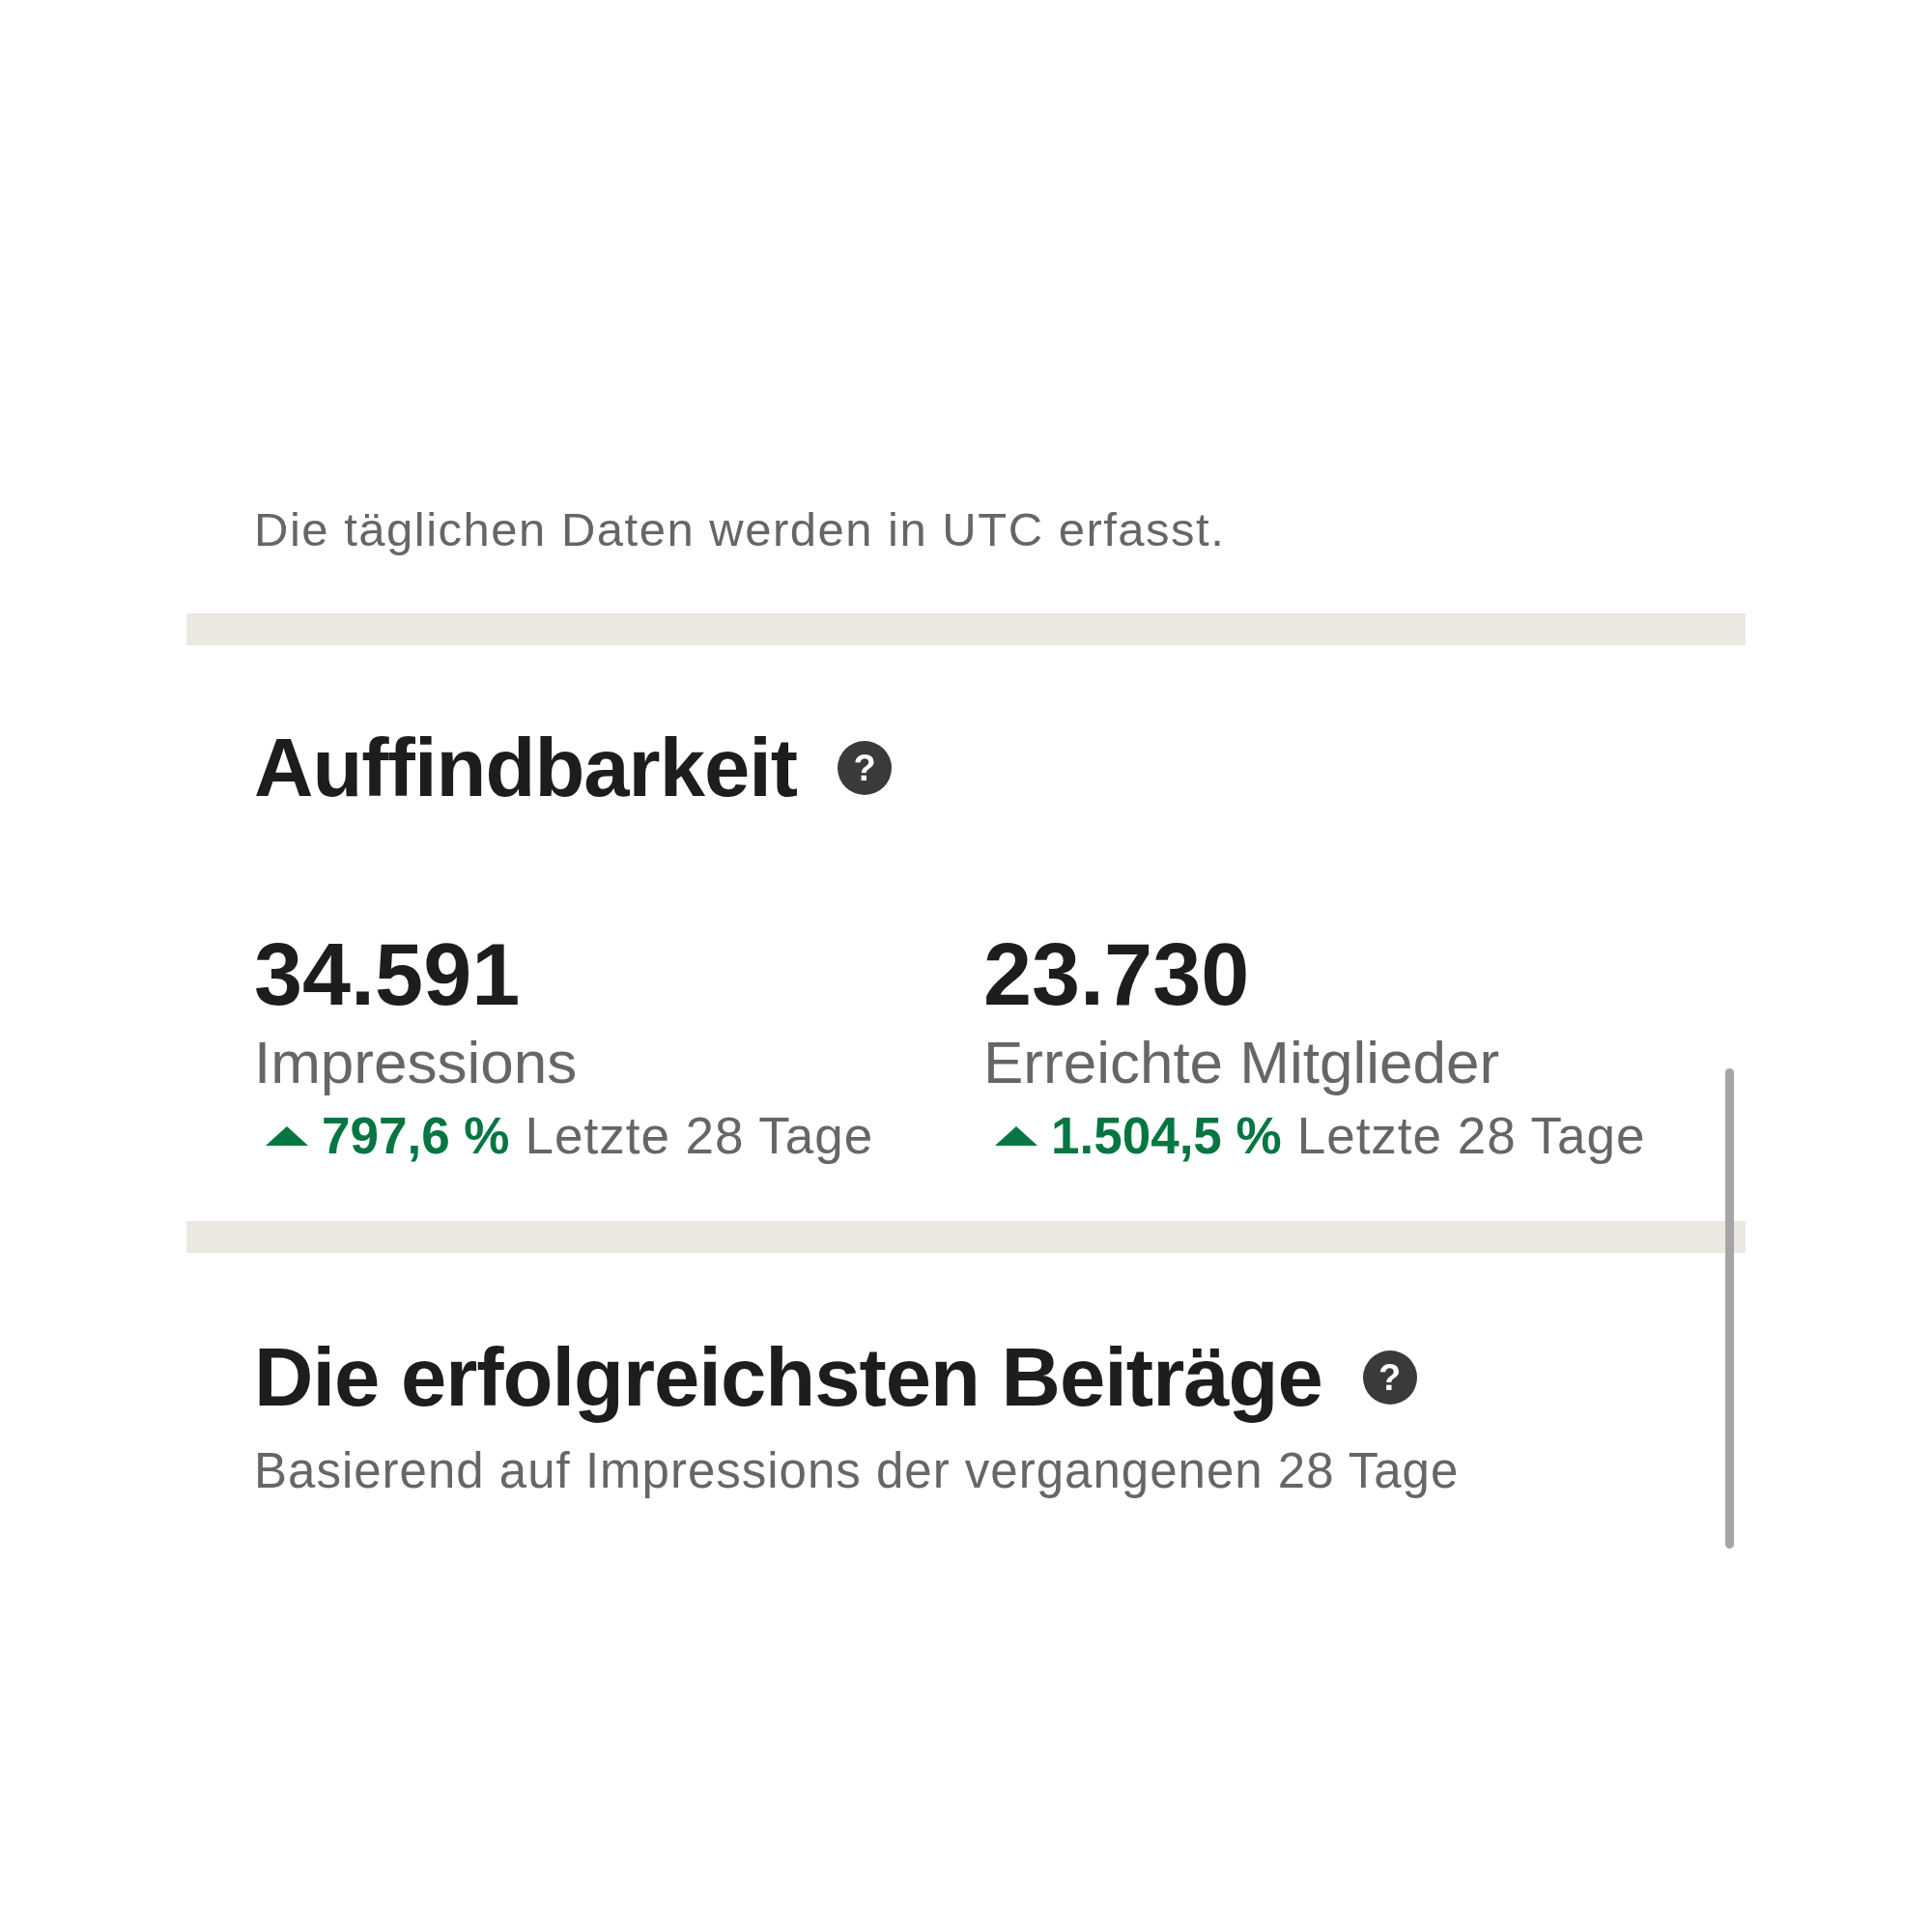 Image resolution: width=1932 pixels, height=1932 pixels. I want to click on section-title: Die erfolgreichsten Beiträge, so click(788, 1377).